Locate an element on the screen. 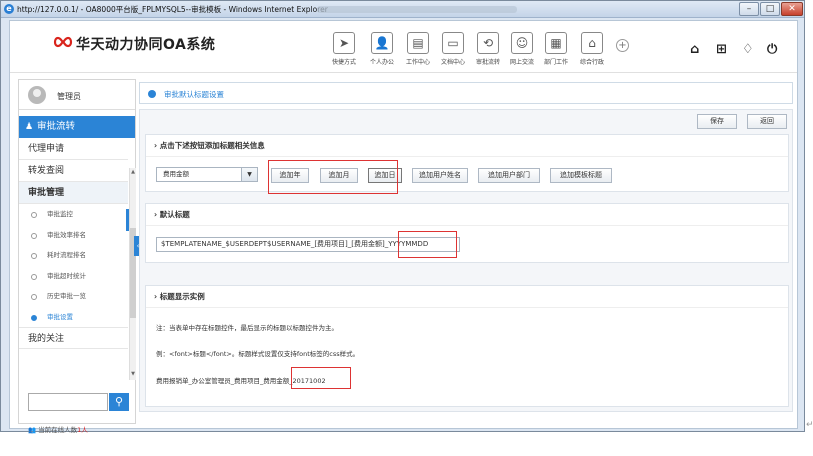  save-button: 保存 is located at coordinates (717, 121).